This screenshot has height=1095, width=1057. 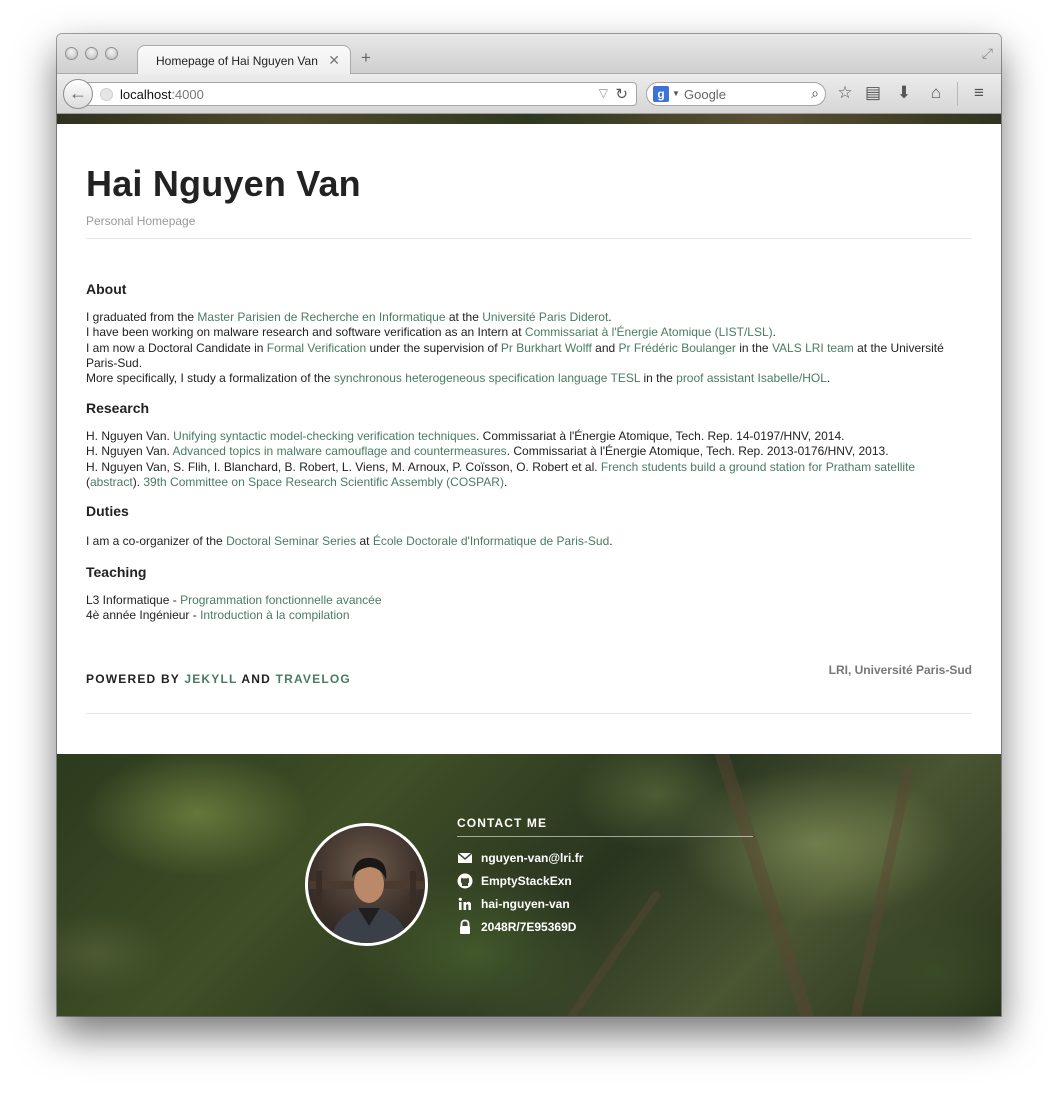 What do you see at coordinates (237, 61) in the screenshot?
I see `tab-title: Homepage of Hai Nguyen Van` at bounding box center [237, 61].